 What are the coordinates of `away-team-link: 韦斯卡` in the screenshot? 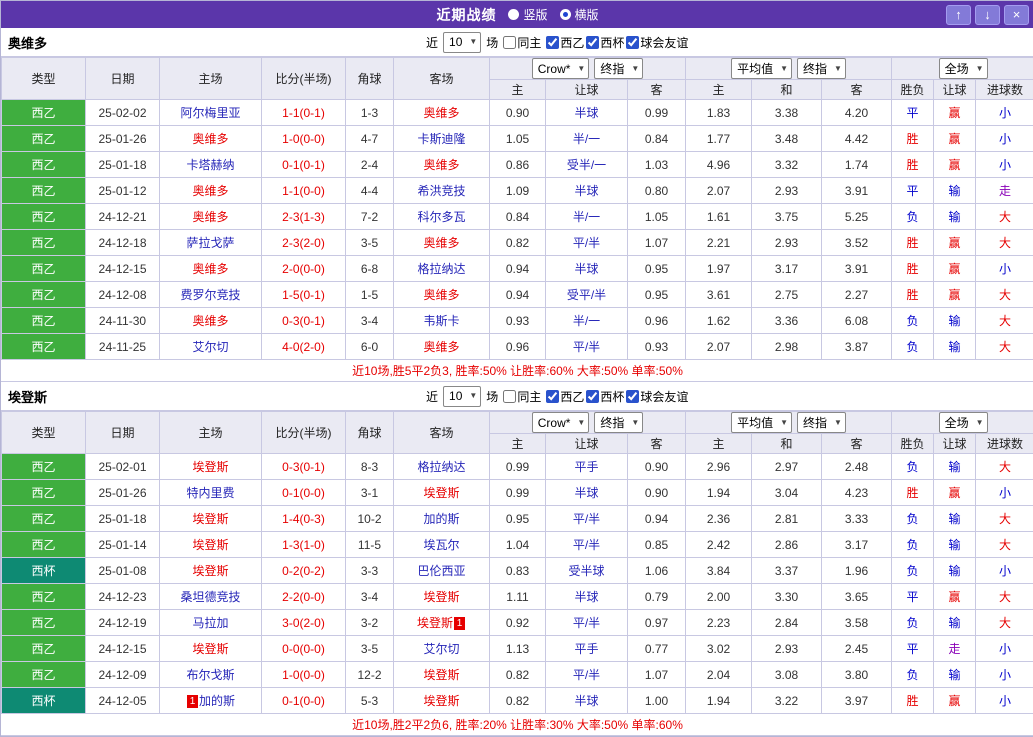 It's located at (441, 321).